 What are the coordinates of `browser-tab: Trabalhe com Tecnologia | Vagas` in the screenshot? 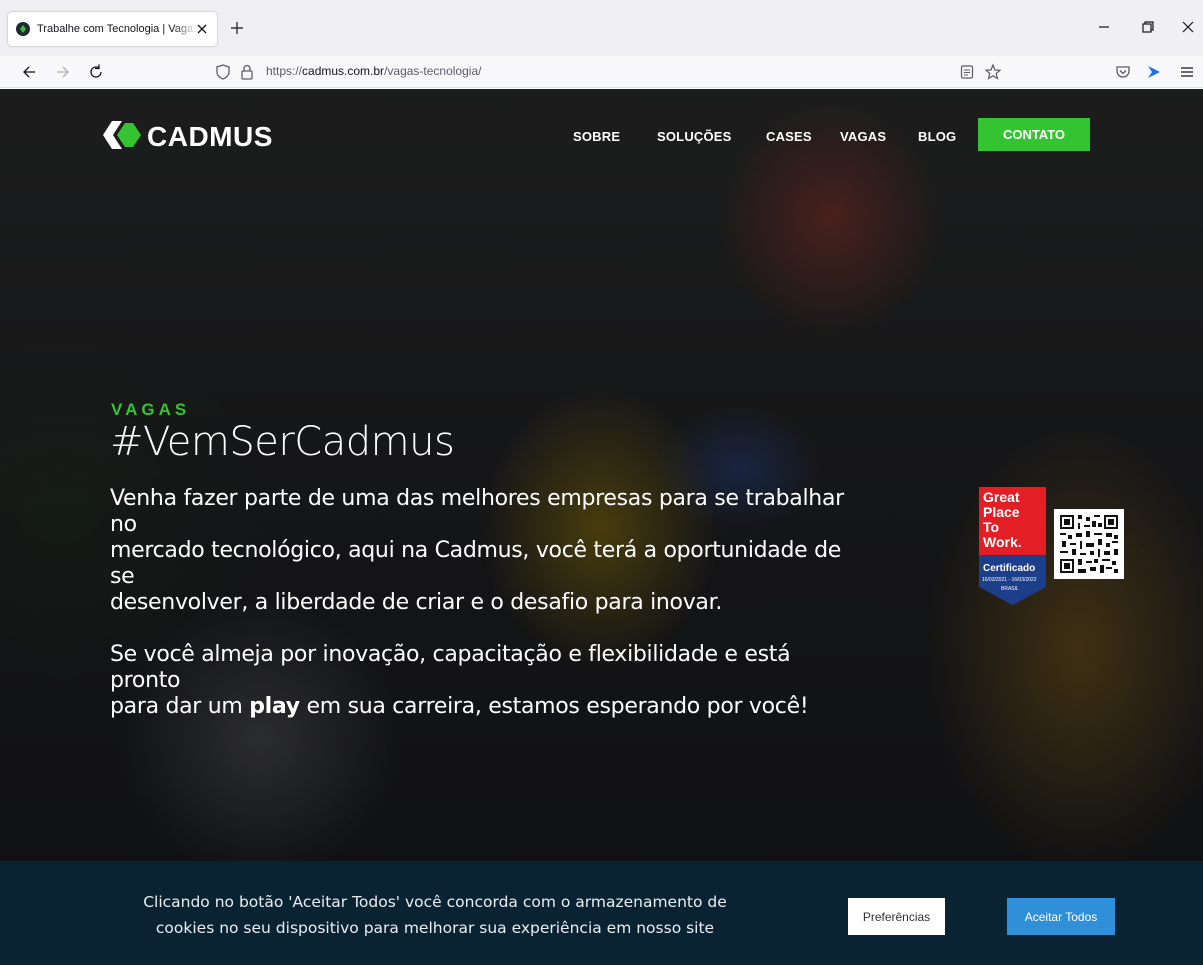 It's located at (112, 29).